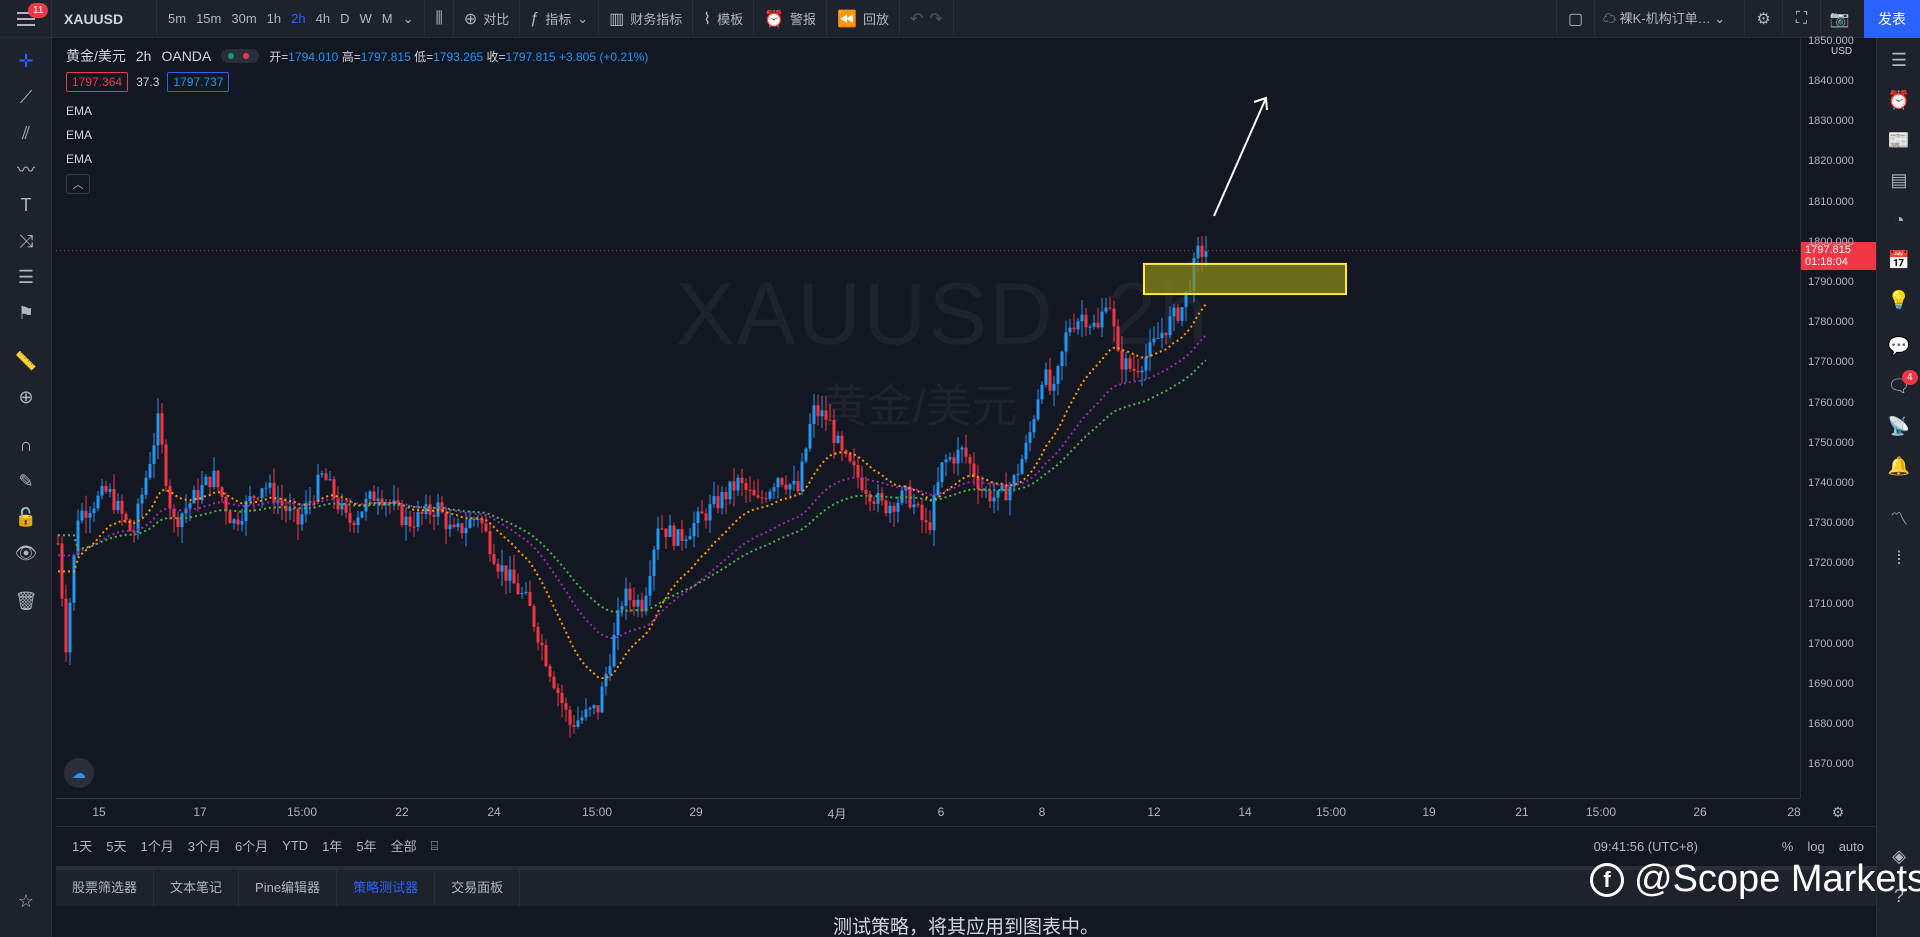 The height and width of the screenshot is (937, 1920). I want to click on stay-drawing-tool: ✎, so click(26, 481).